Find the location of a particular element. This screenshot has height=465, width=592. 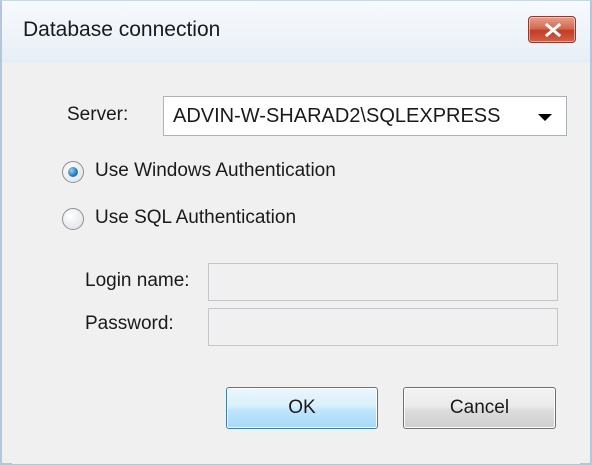

radio-button is located at coordinates (73, 219).